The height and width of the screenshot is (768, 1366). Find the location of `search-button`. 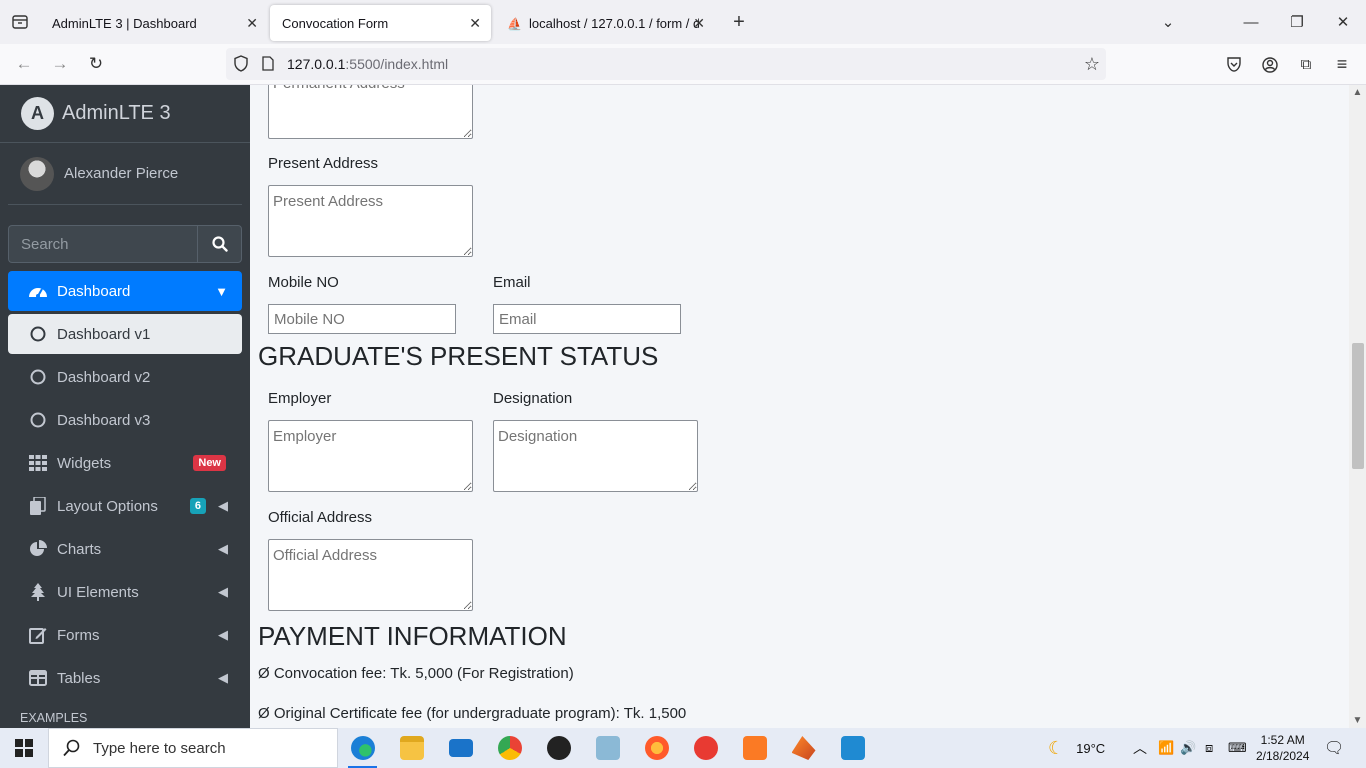

search-button is located at coordinates (219, 244).